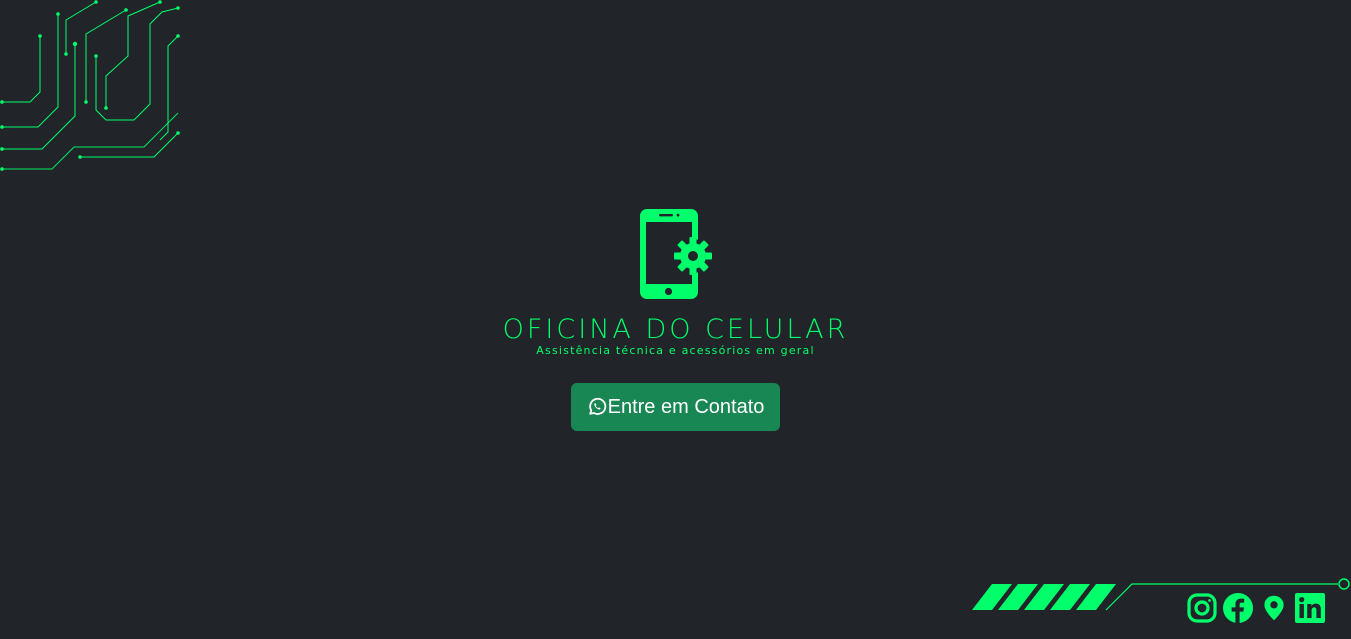  I want to click on instagram-icon, so click(1202, 608).